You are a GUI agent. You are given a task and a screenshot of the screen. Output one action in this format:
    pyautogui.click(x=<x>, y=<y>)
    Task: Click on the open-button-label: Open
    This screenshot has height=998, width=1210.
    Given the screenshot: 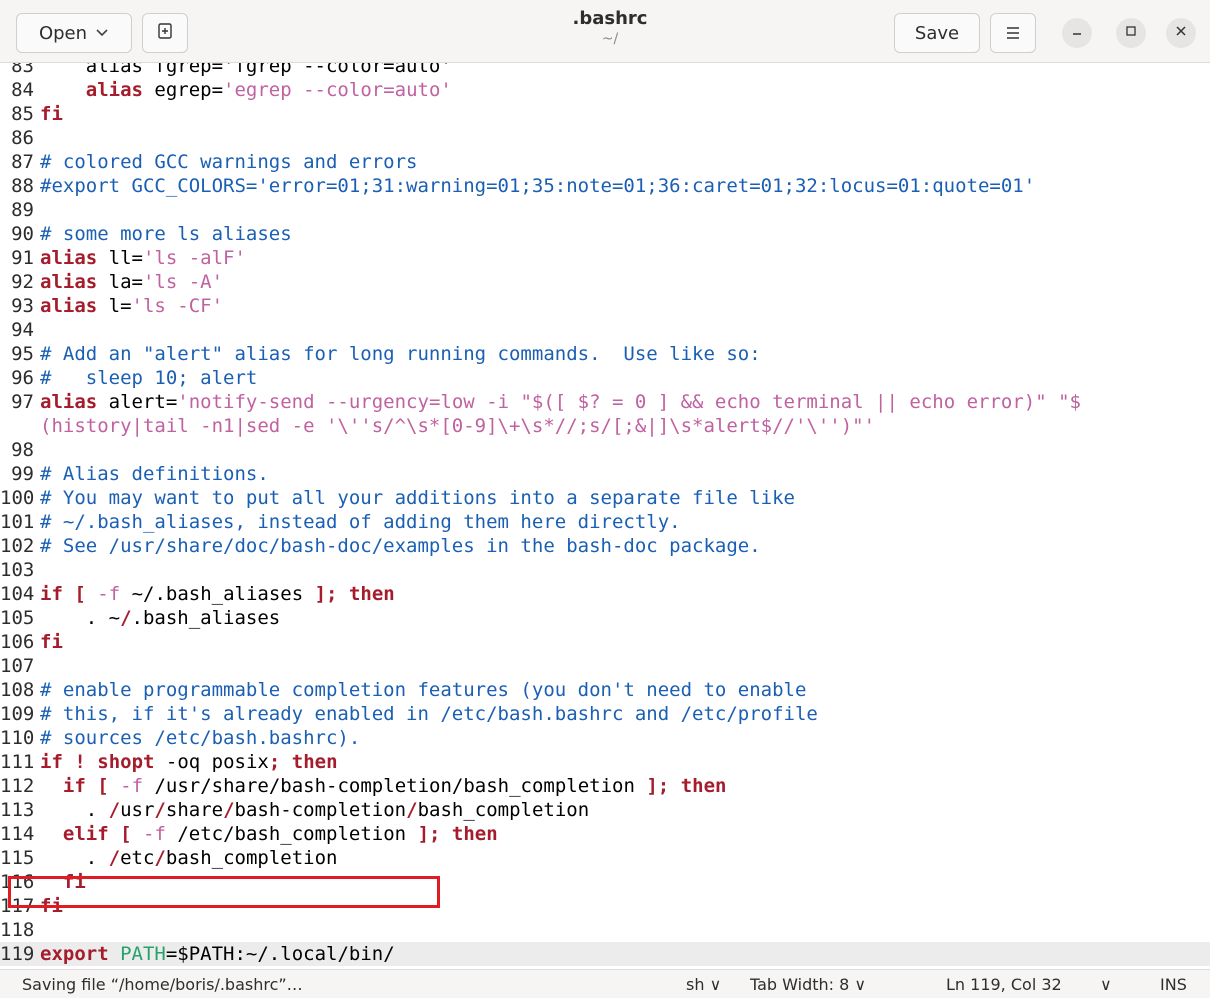 What is the action you would take?
    pyautogui.click(x=63, y=33)
    